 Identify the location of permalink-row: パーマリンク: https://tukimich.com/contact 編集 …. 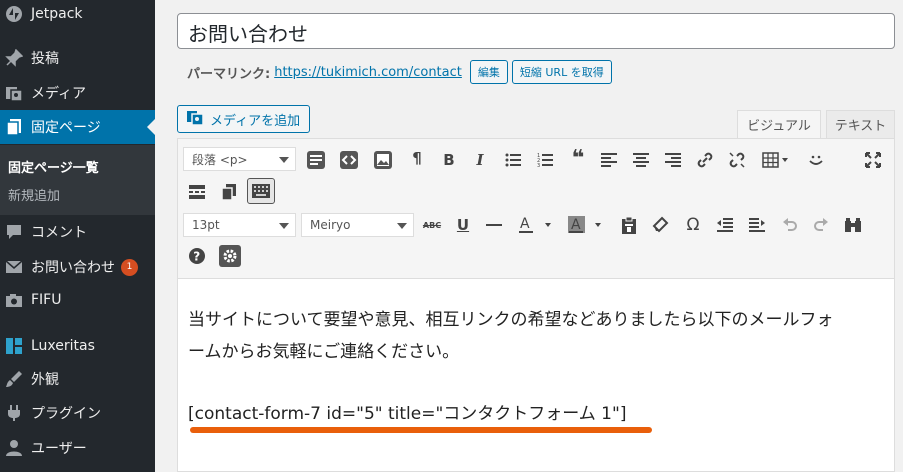
(399, 72).